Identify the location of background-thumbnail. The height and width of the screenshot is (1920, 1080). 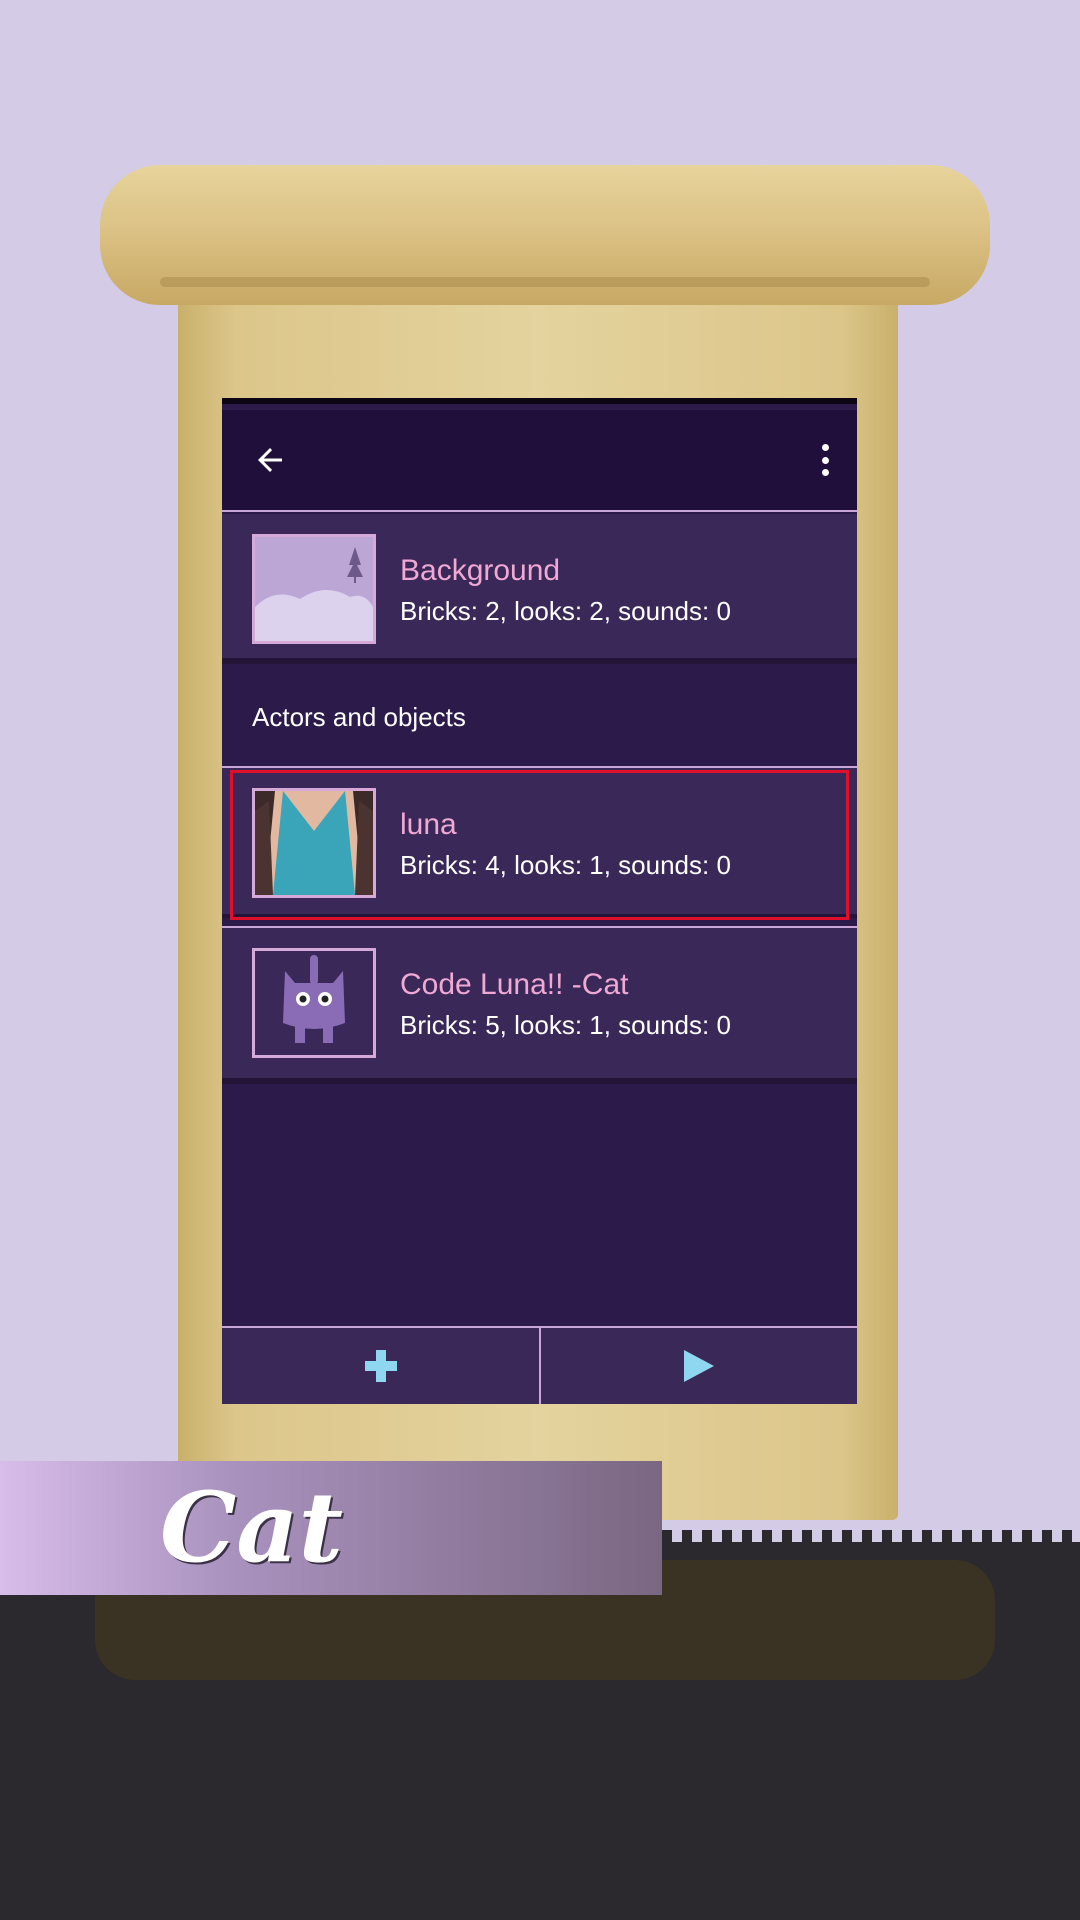
(314, 589).